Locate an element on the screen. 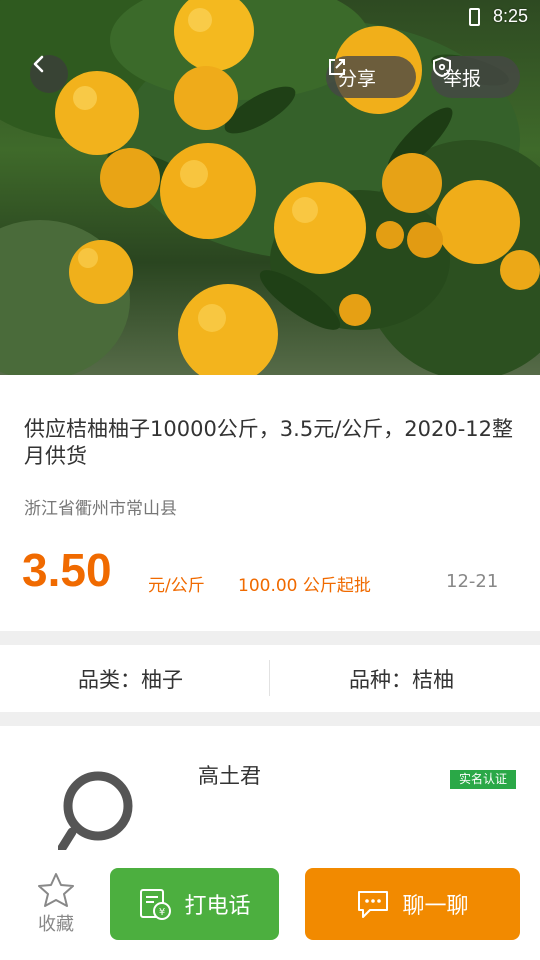 The image size is (540, 960). product-category: 品类：柚子 is located at coordinates (130, 680).